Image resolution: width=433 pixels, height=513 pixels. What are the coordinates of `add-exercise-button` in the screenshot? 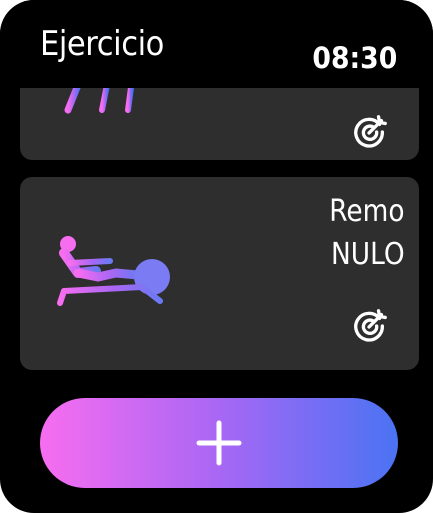 It's located at (219, 443).